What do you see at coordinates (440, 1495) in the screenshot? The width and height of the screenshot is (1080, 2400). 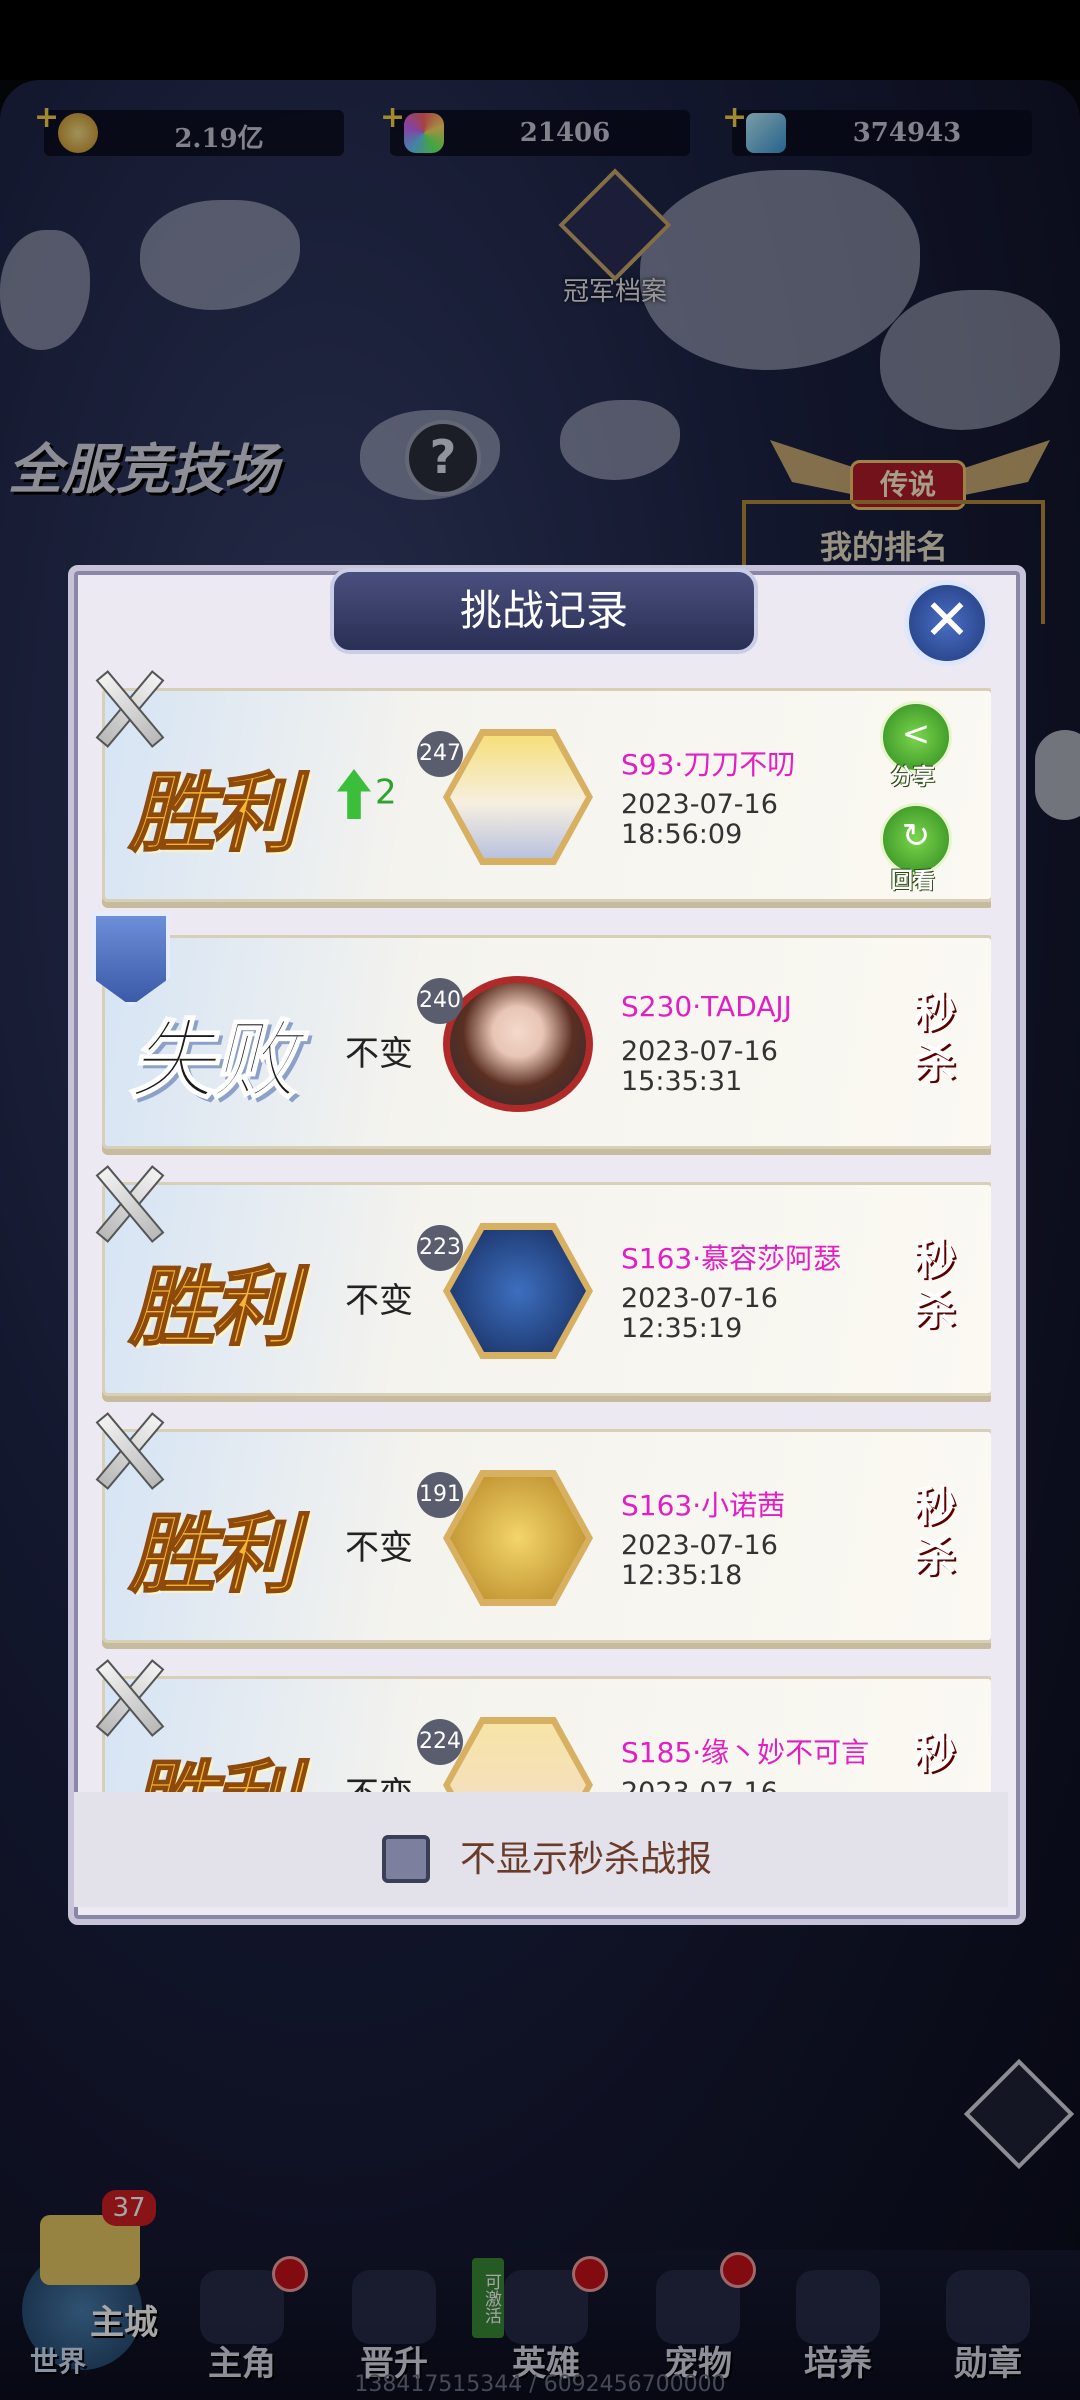 I see `opponent-level: 191` at bounding box center [440, 1495].